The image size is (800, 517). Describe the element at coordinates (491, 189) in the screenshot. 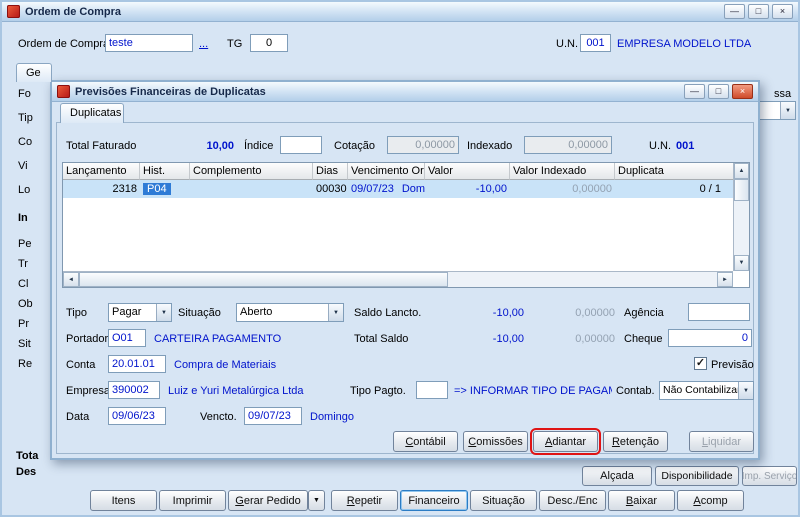

I see `cell-valor: -10,00` at that location.